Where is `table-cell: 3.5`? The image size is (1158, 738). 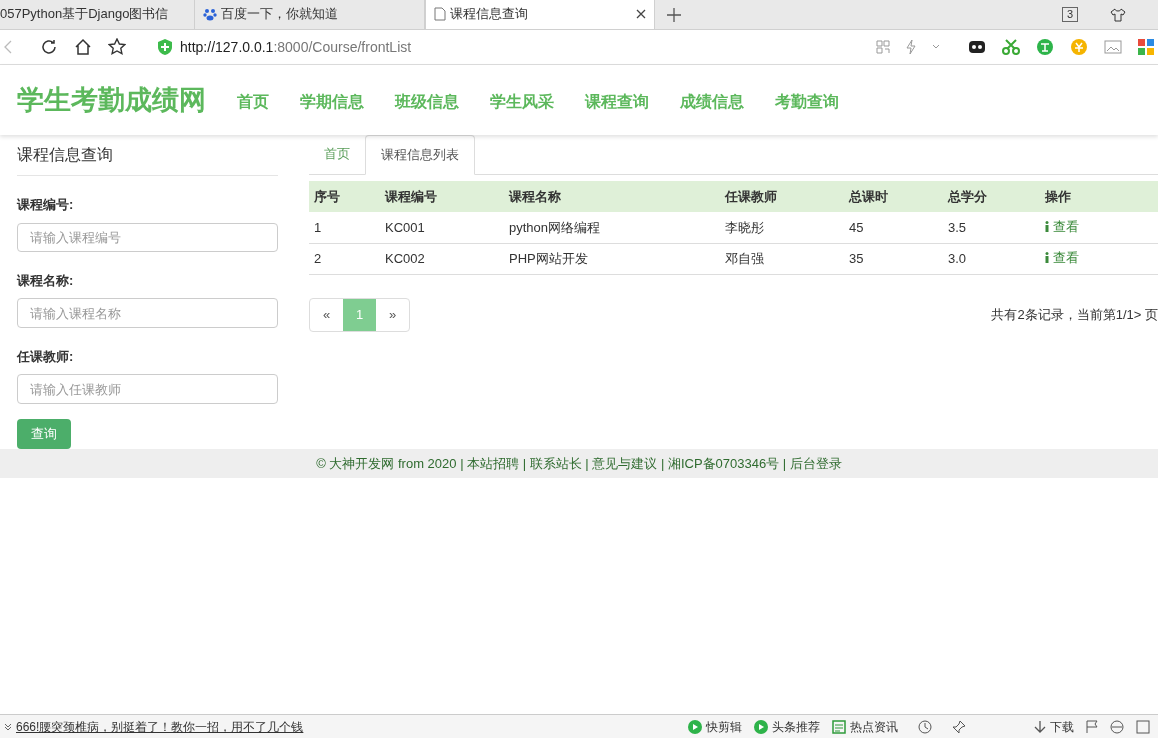
table-cell: 3.5 is located at coordinates (957, 227).